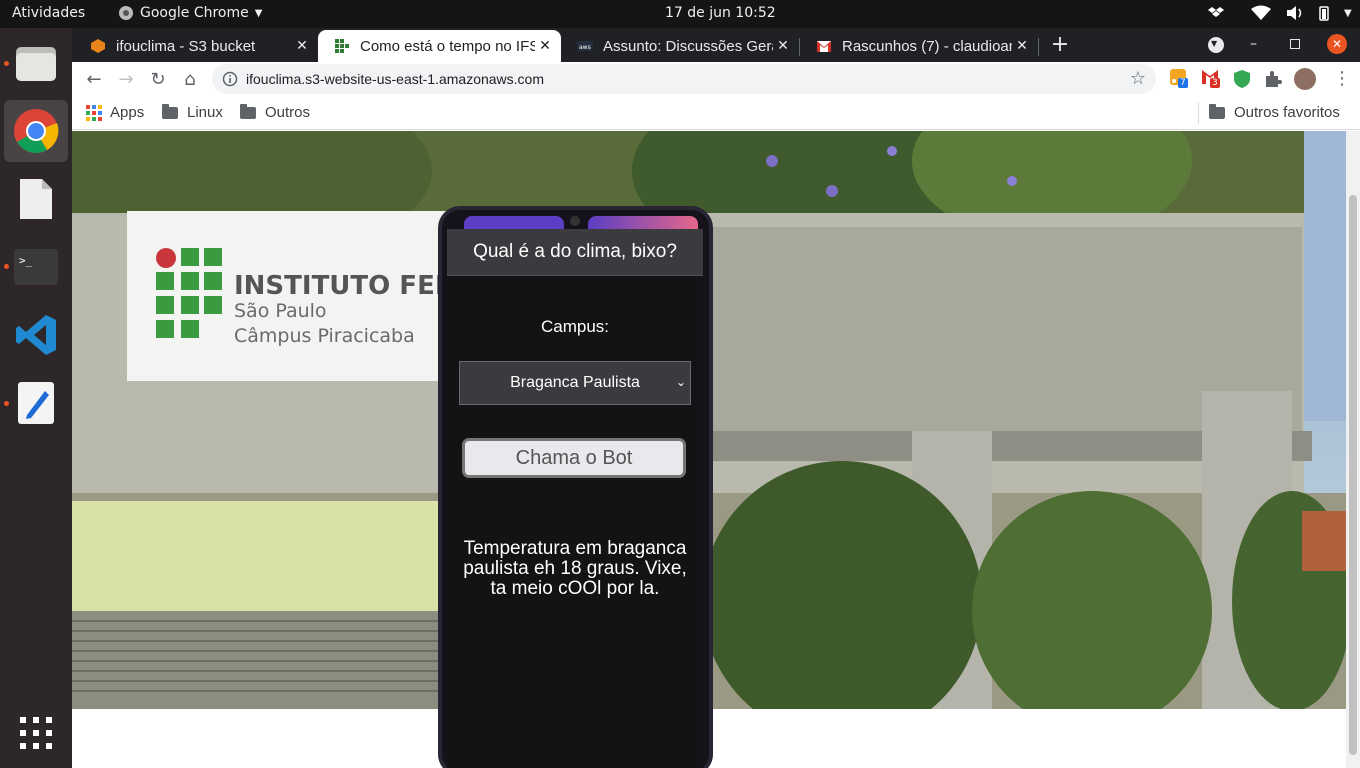 This screenshot has height=768, width=1360. I want to click on profile-avatar, so click(1305, 79).